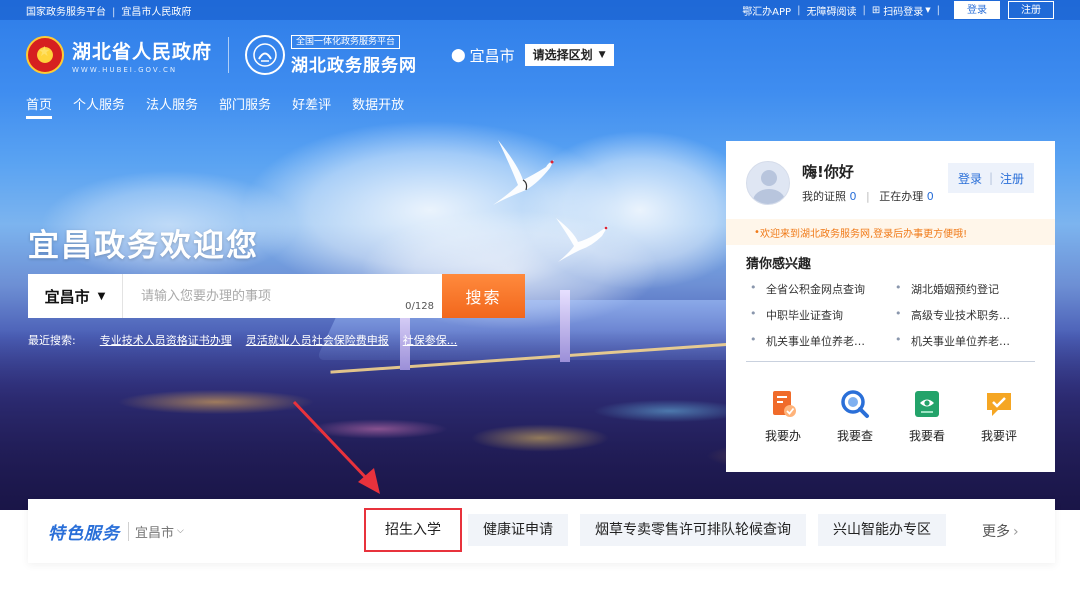  What do you see at coordinates (999, 404) in the screenshot?
I see `rate-chat-icon` at bounding box center [999, 404].